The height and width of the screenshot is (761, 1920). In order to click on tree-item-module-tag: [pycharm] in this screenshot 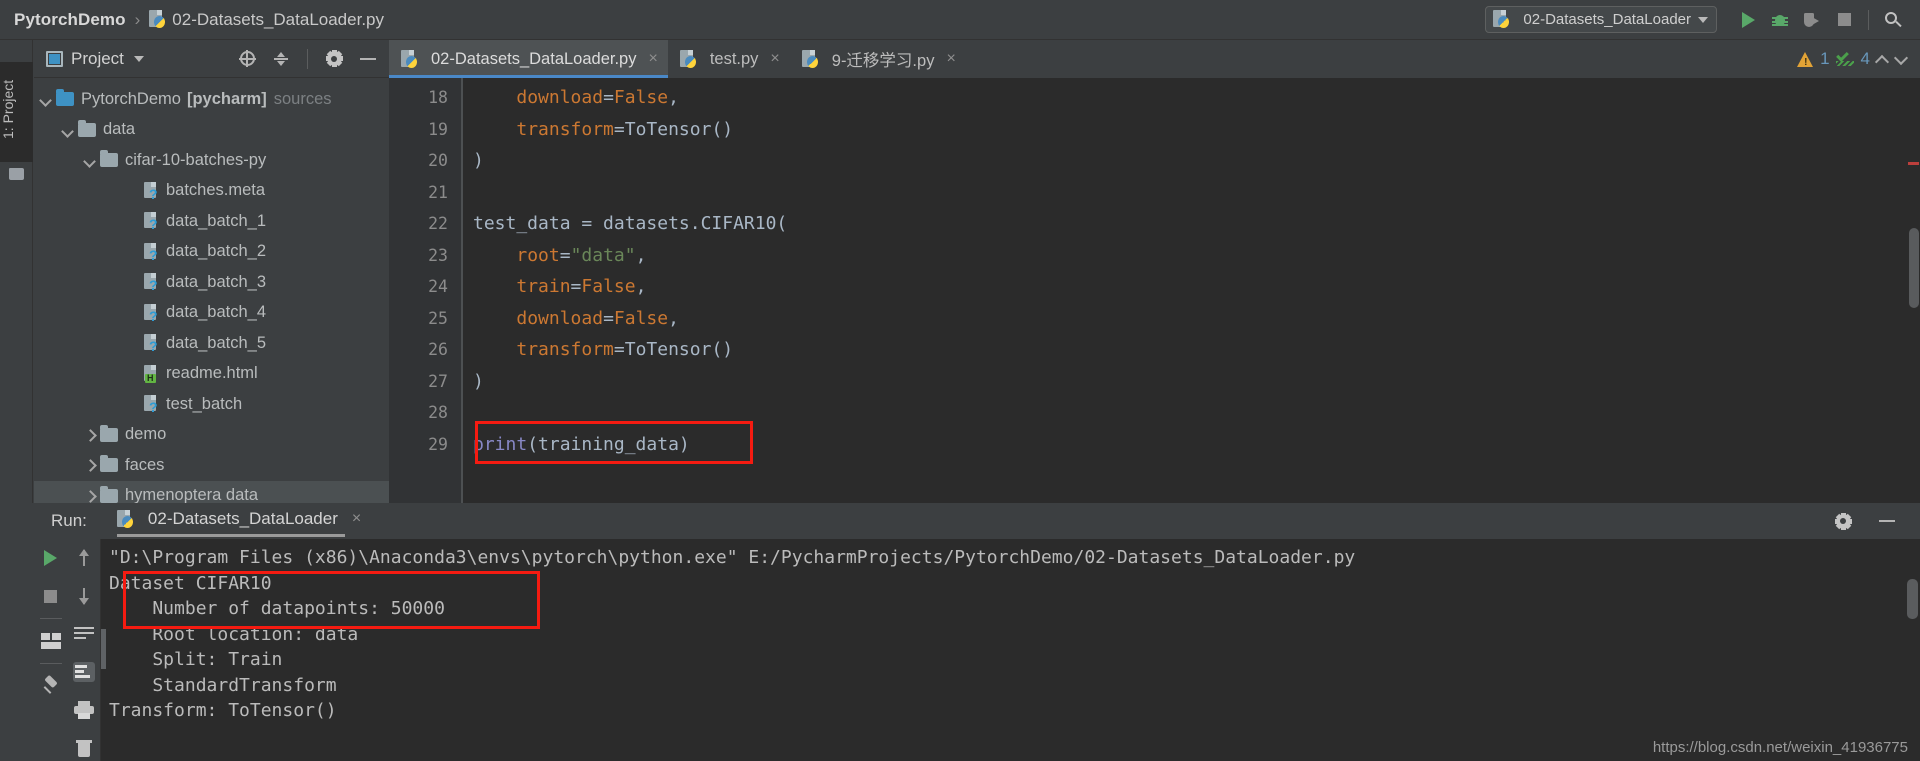, I will do `click(226, 98)`.